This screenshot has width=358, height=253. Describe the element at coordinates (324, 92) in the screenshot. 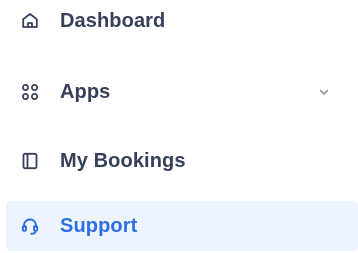

I see `chevron-down-icon` at that location.